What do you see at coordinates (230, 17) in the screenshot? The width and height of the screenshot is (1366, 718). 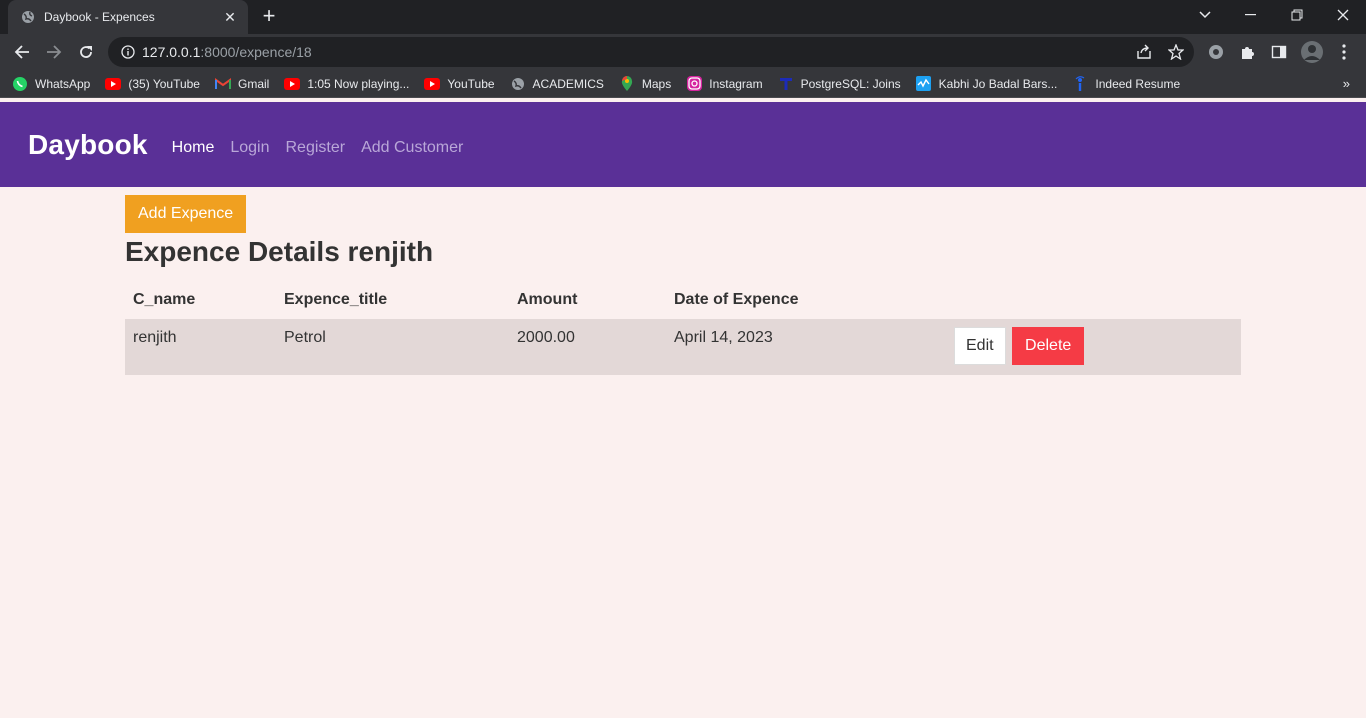 I see `close-tab-icon: ✕` at bounding box center [230, 17].